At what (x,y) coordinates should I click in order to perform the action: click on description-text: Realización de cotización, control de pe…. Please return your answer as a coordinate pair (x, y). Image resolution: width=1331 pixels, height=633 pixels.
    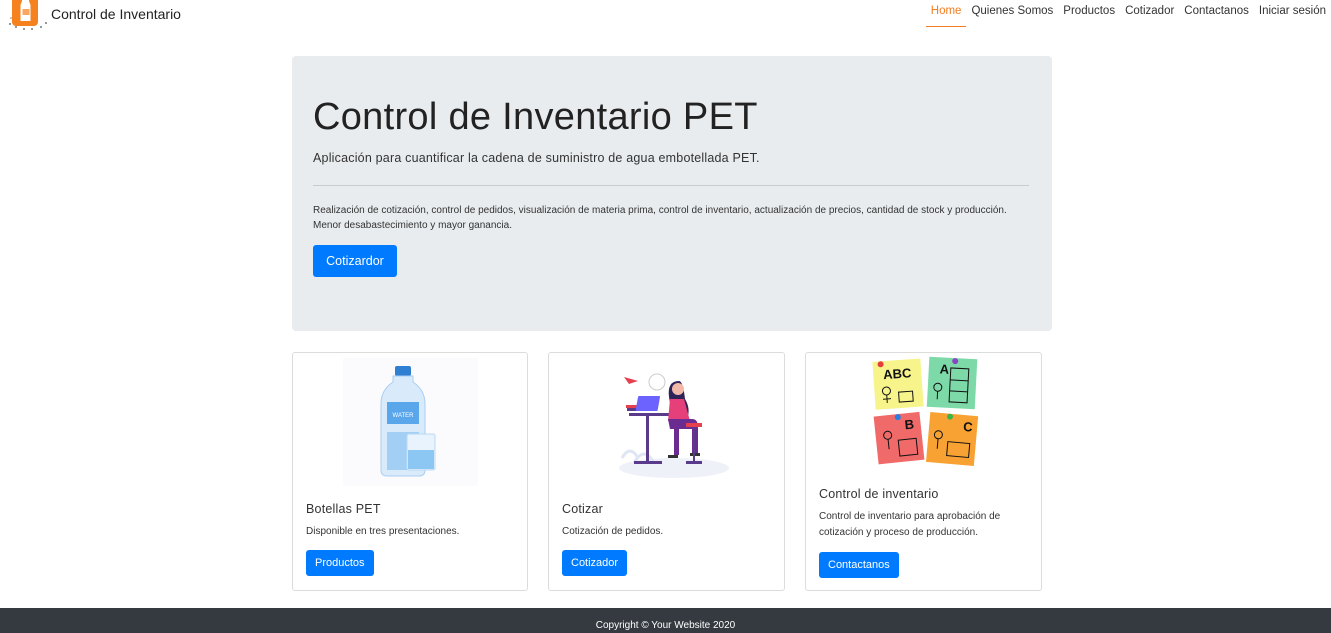
    Looking at the image, I should click on (660, 218).